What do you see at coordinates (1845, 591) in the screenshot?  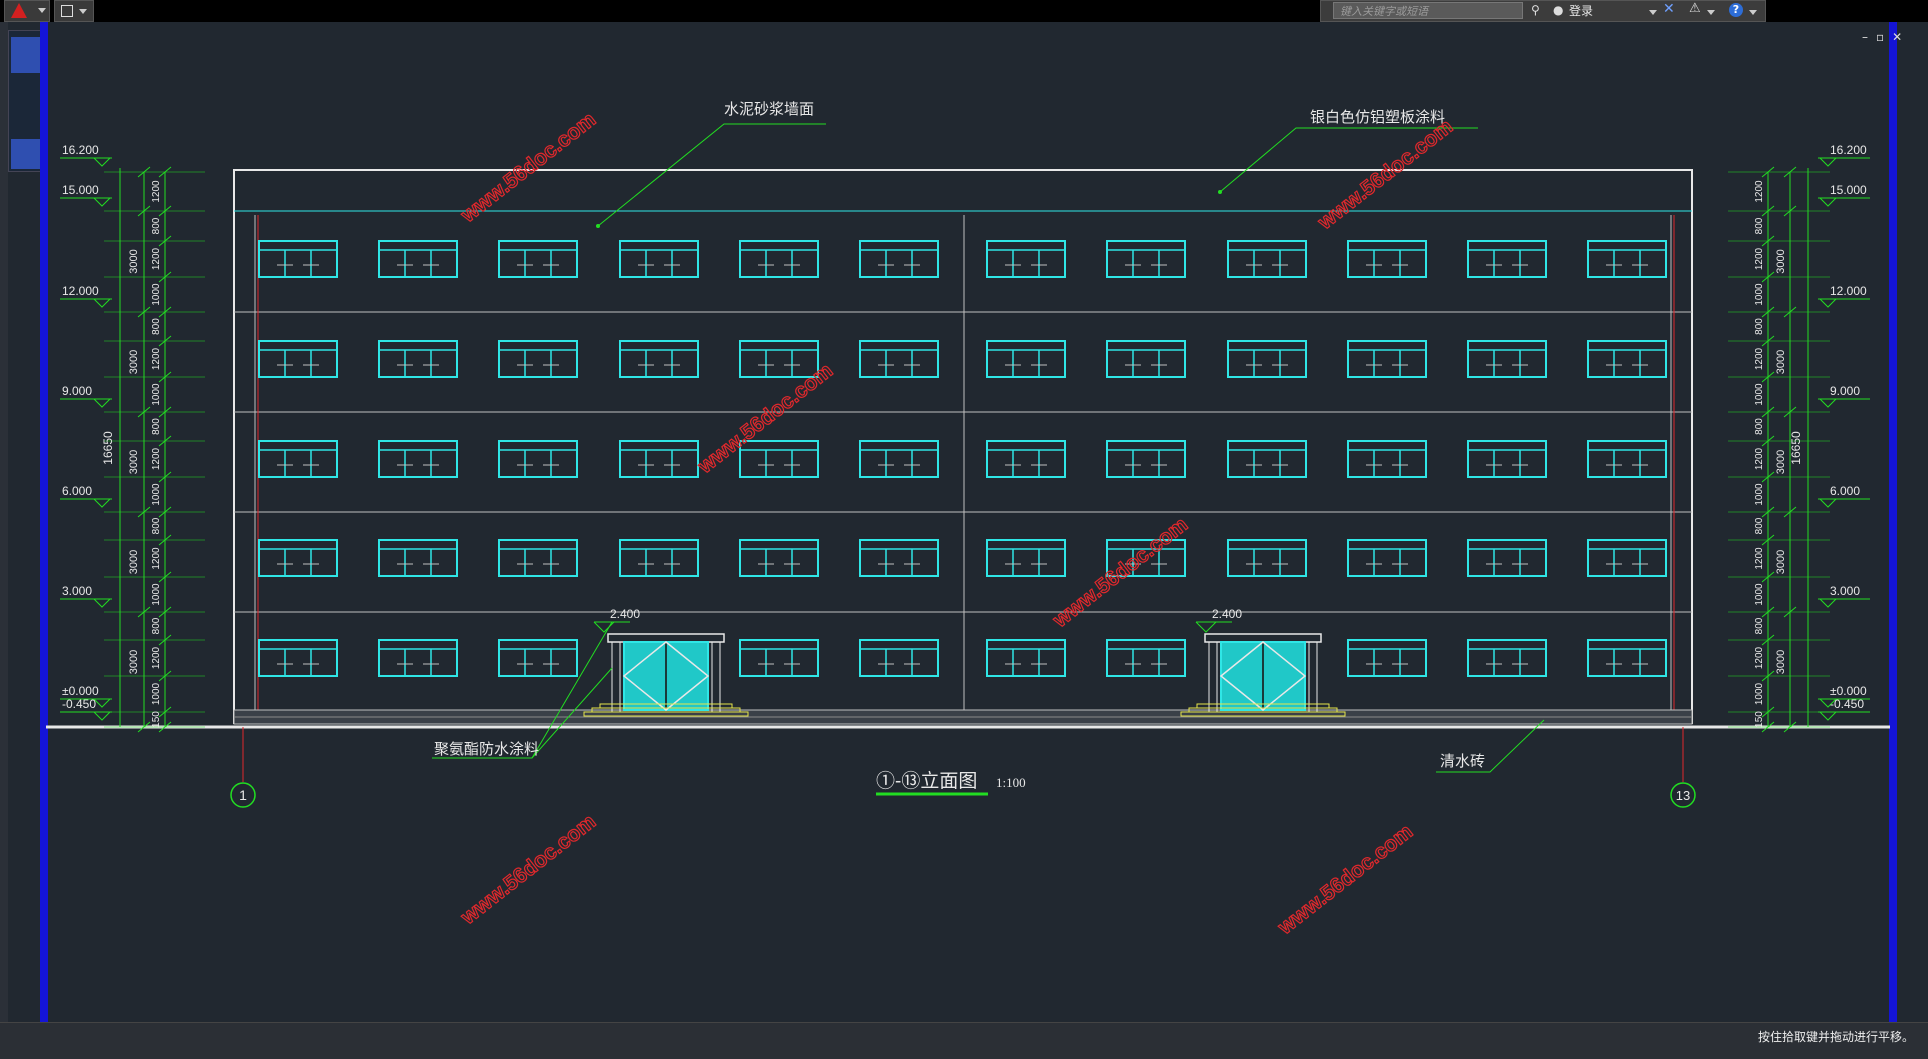 I see `level-mark-text: 3.000` at bounding box center [1845, 591].